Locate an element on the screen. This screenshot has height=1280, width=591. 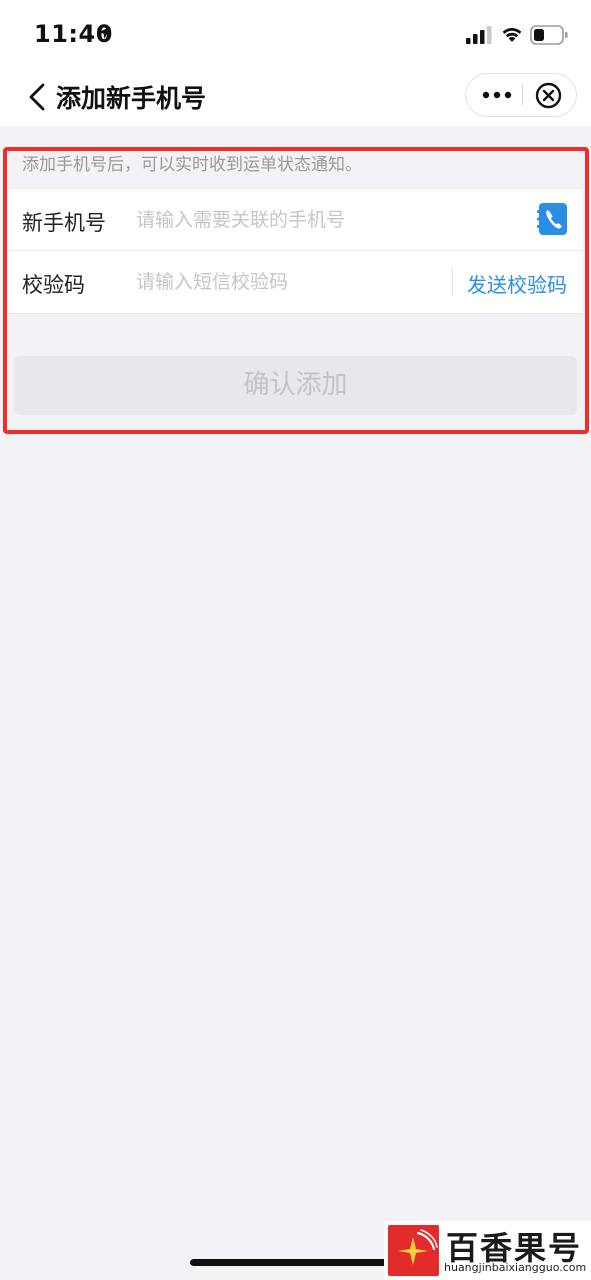
row-divider is located at coordinates (452, 282).